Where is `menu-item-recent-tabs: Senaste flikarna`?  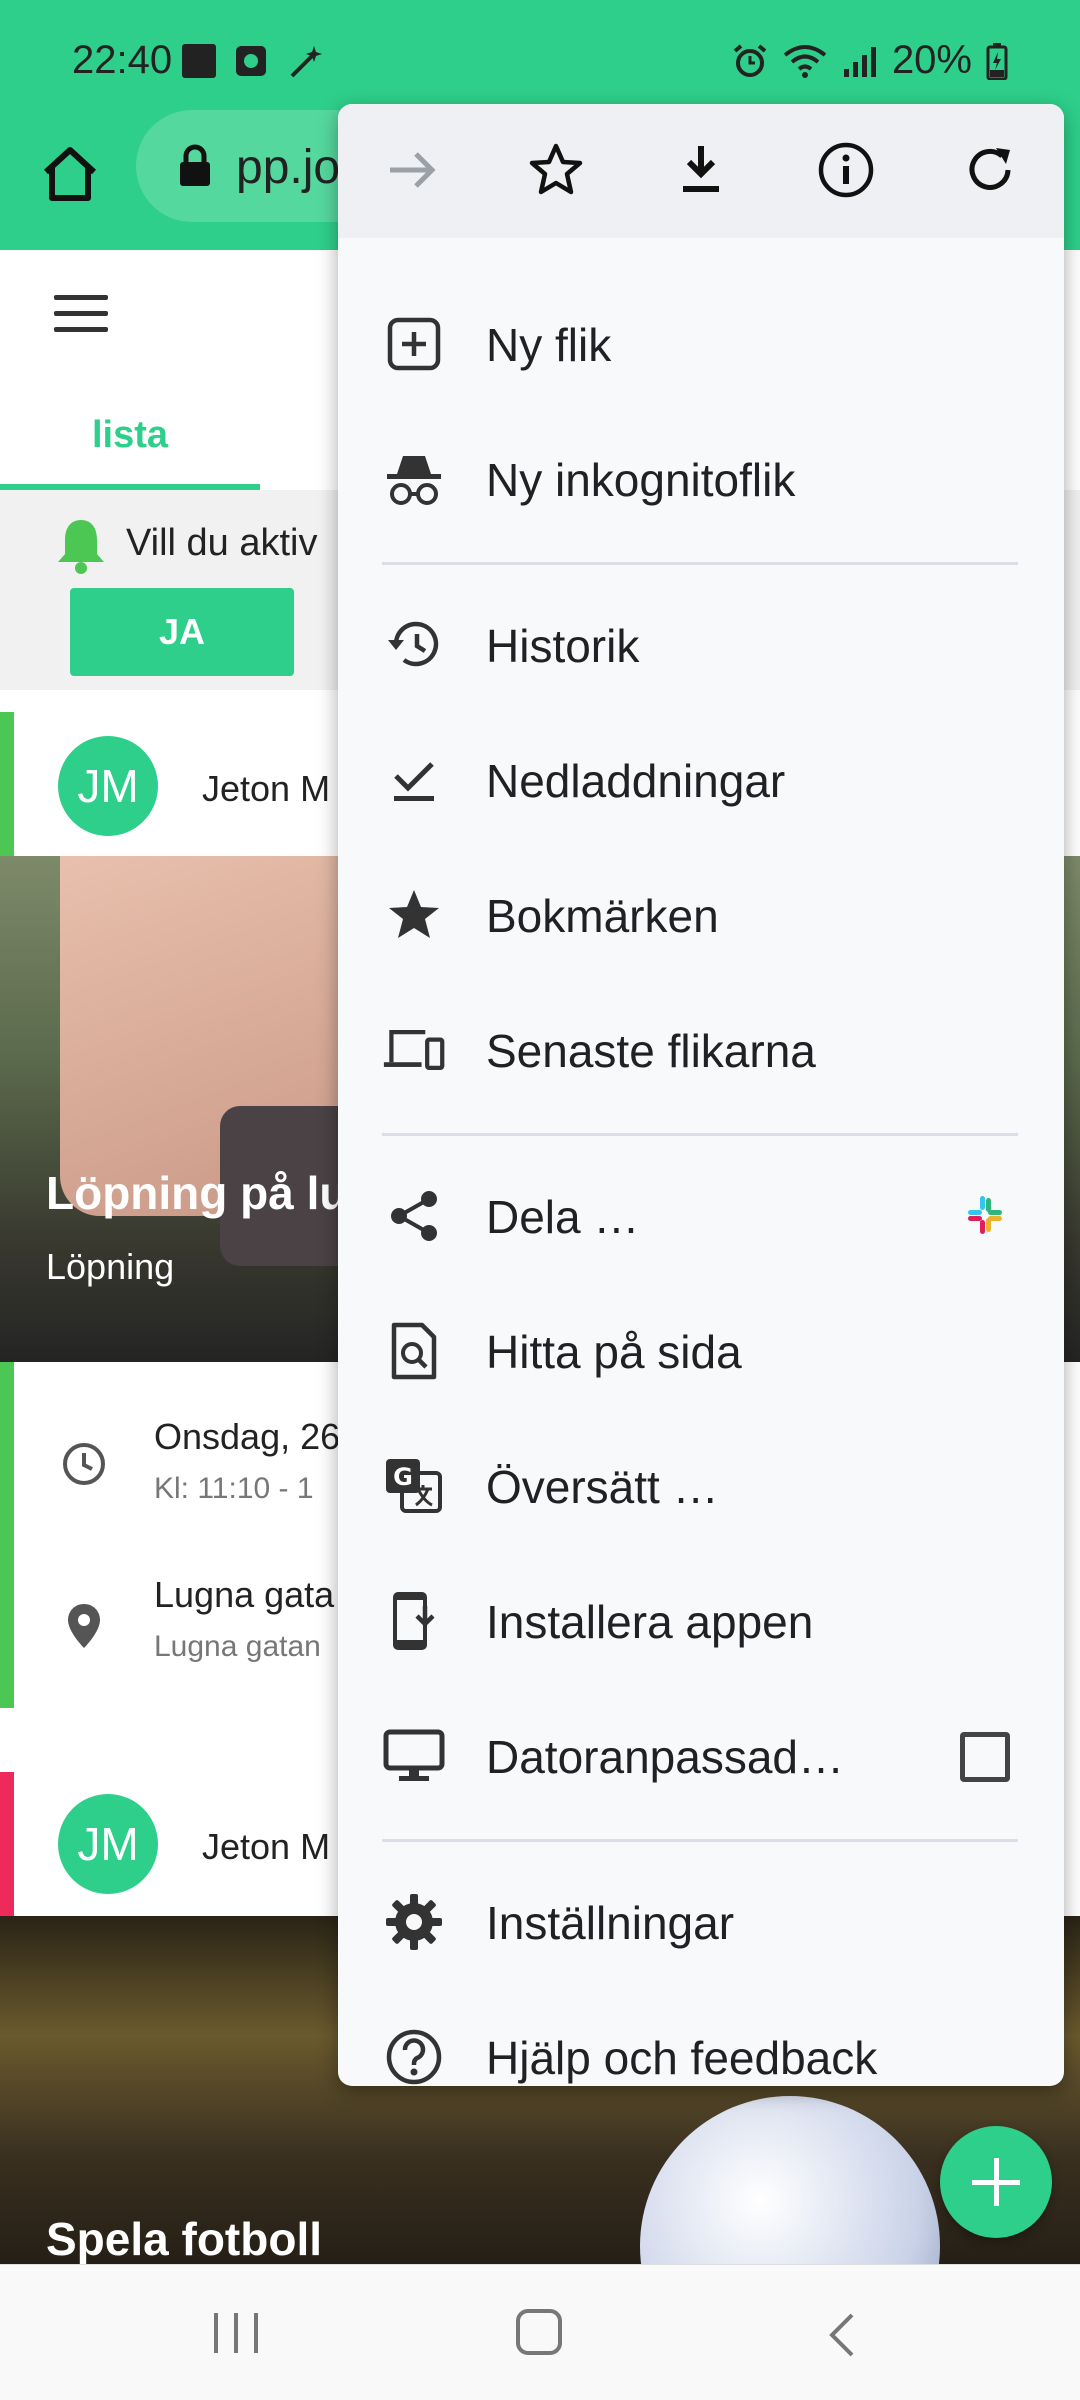 menu-item-recent-tabs: Senaste flikarna is located at coordinates (701, 1049).